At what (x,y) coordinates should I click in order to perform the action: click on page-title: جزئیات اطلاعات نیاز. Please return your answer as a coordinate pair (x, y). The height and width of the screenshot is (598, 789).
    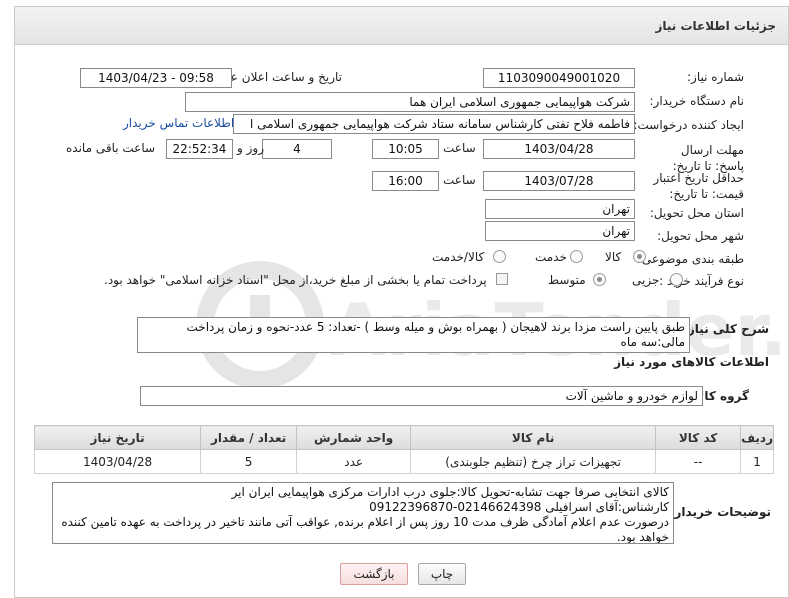
    Looking at the image, I should click on (715, 25).